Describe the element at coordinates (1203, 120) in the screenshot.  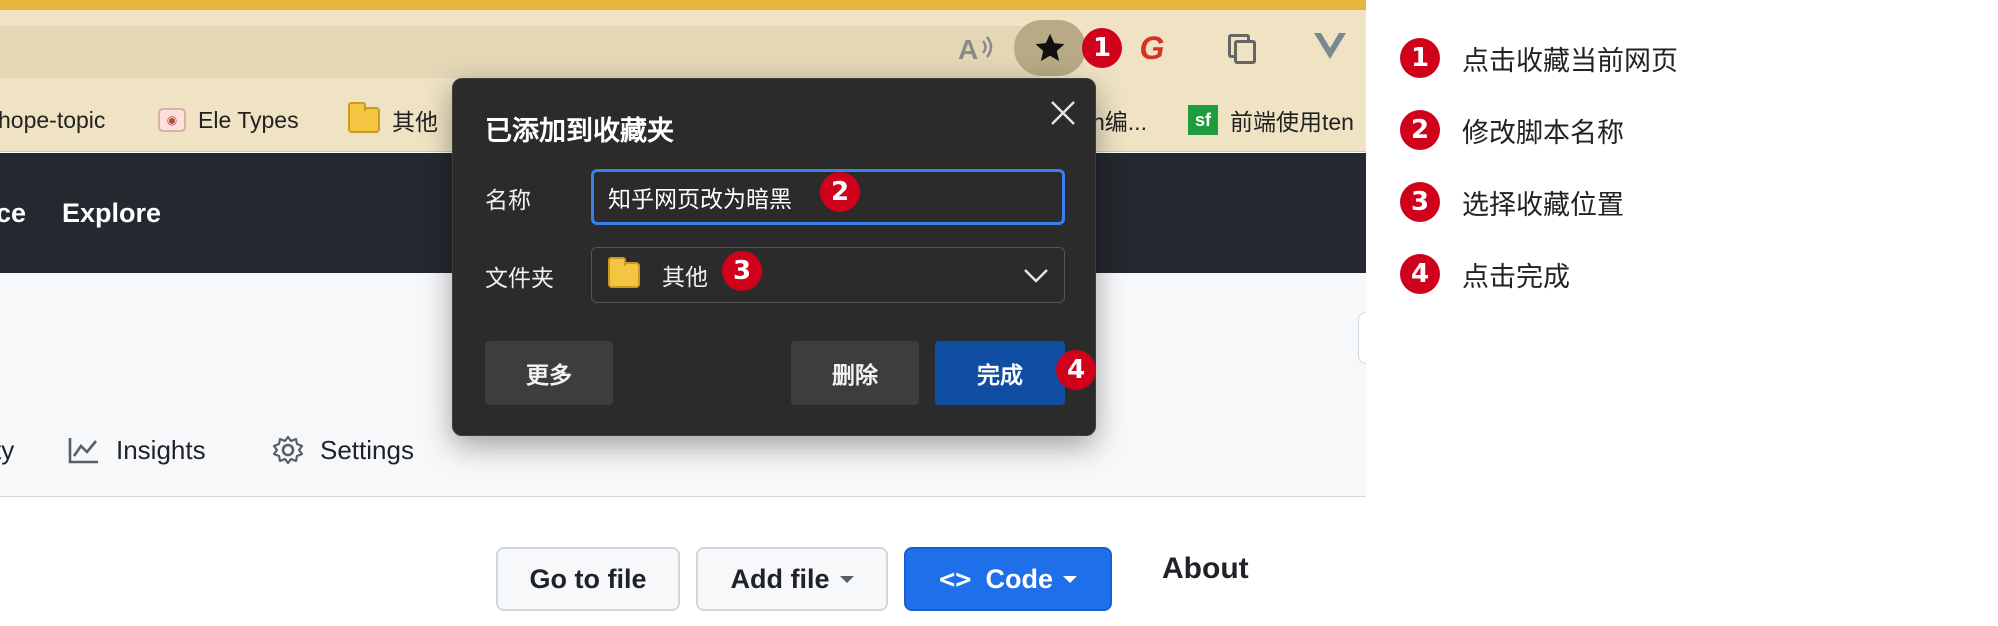
I see `sf-icon: sf` at that location.